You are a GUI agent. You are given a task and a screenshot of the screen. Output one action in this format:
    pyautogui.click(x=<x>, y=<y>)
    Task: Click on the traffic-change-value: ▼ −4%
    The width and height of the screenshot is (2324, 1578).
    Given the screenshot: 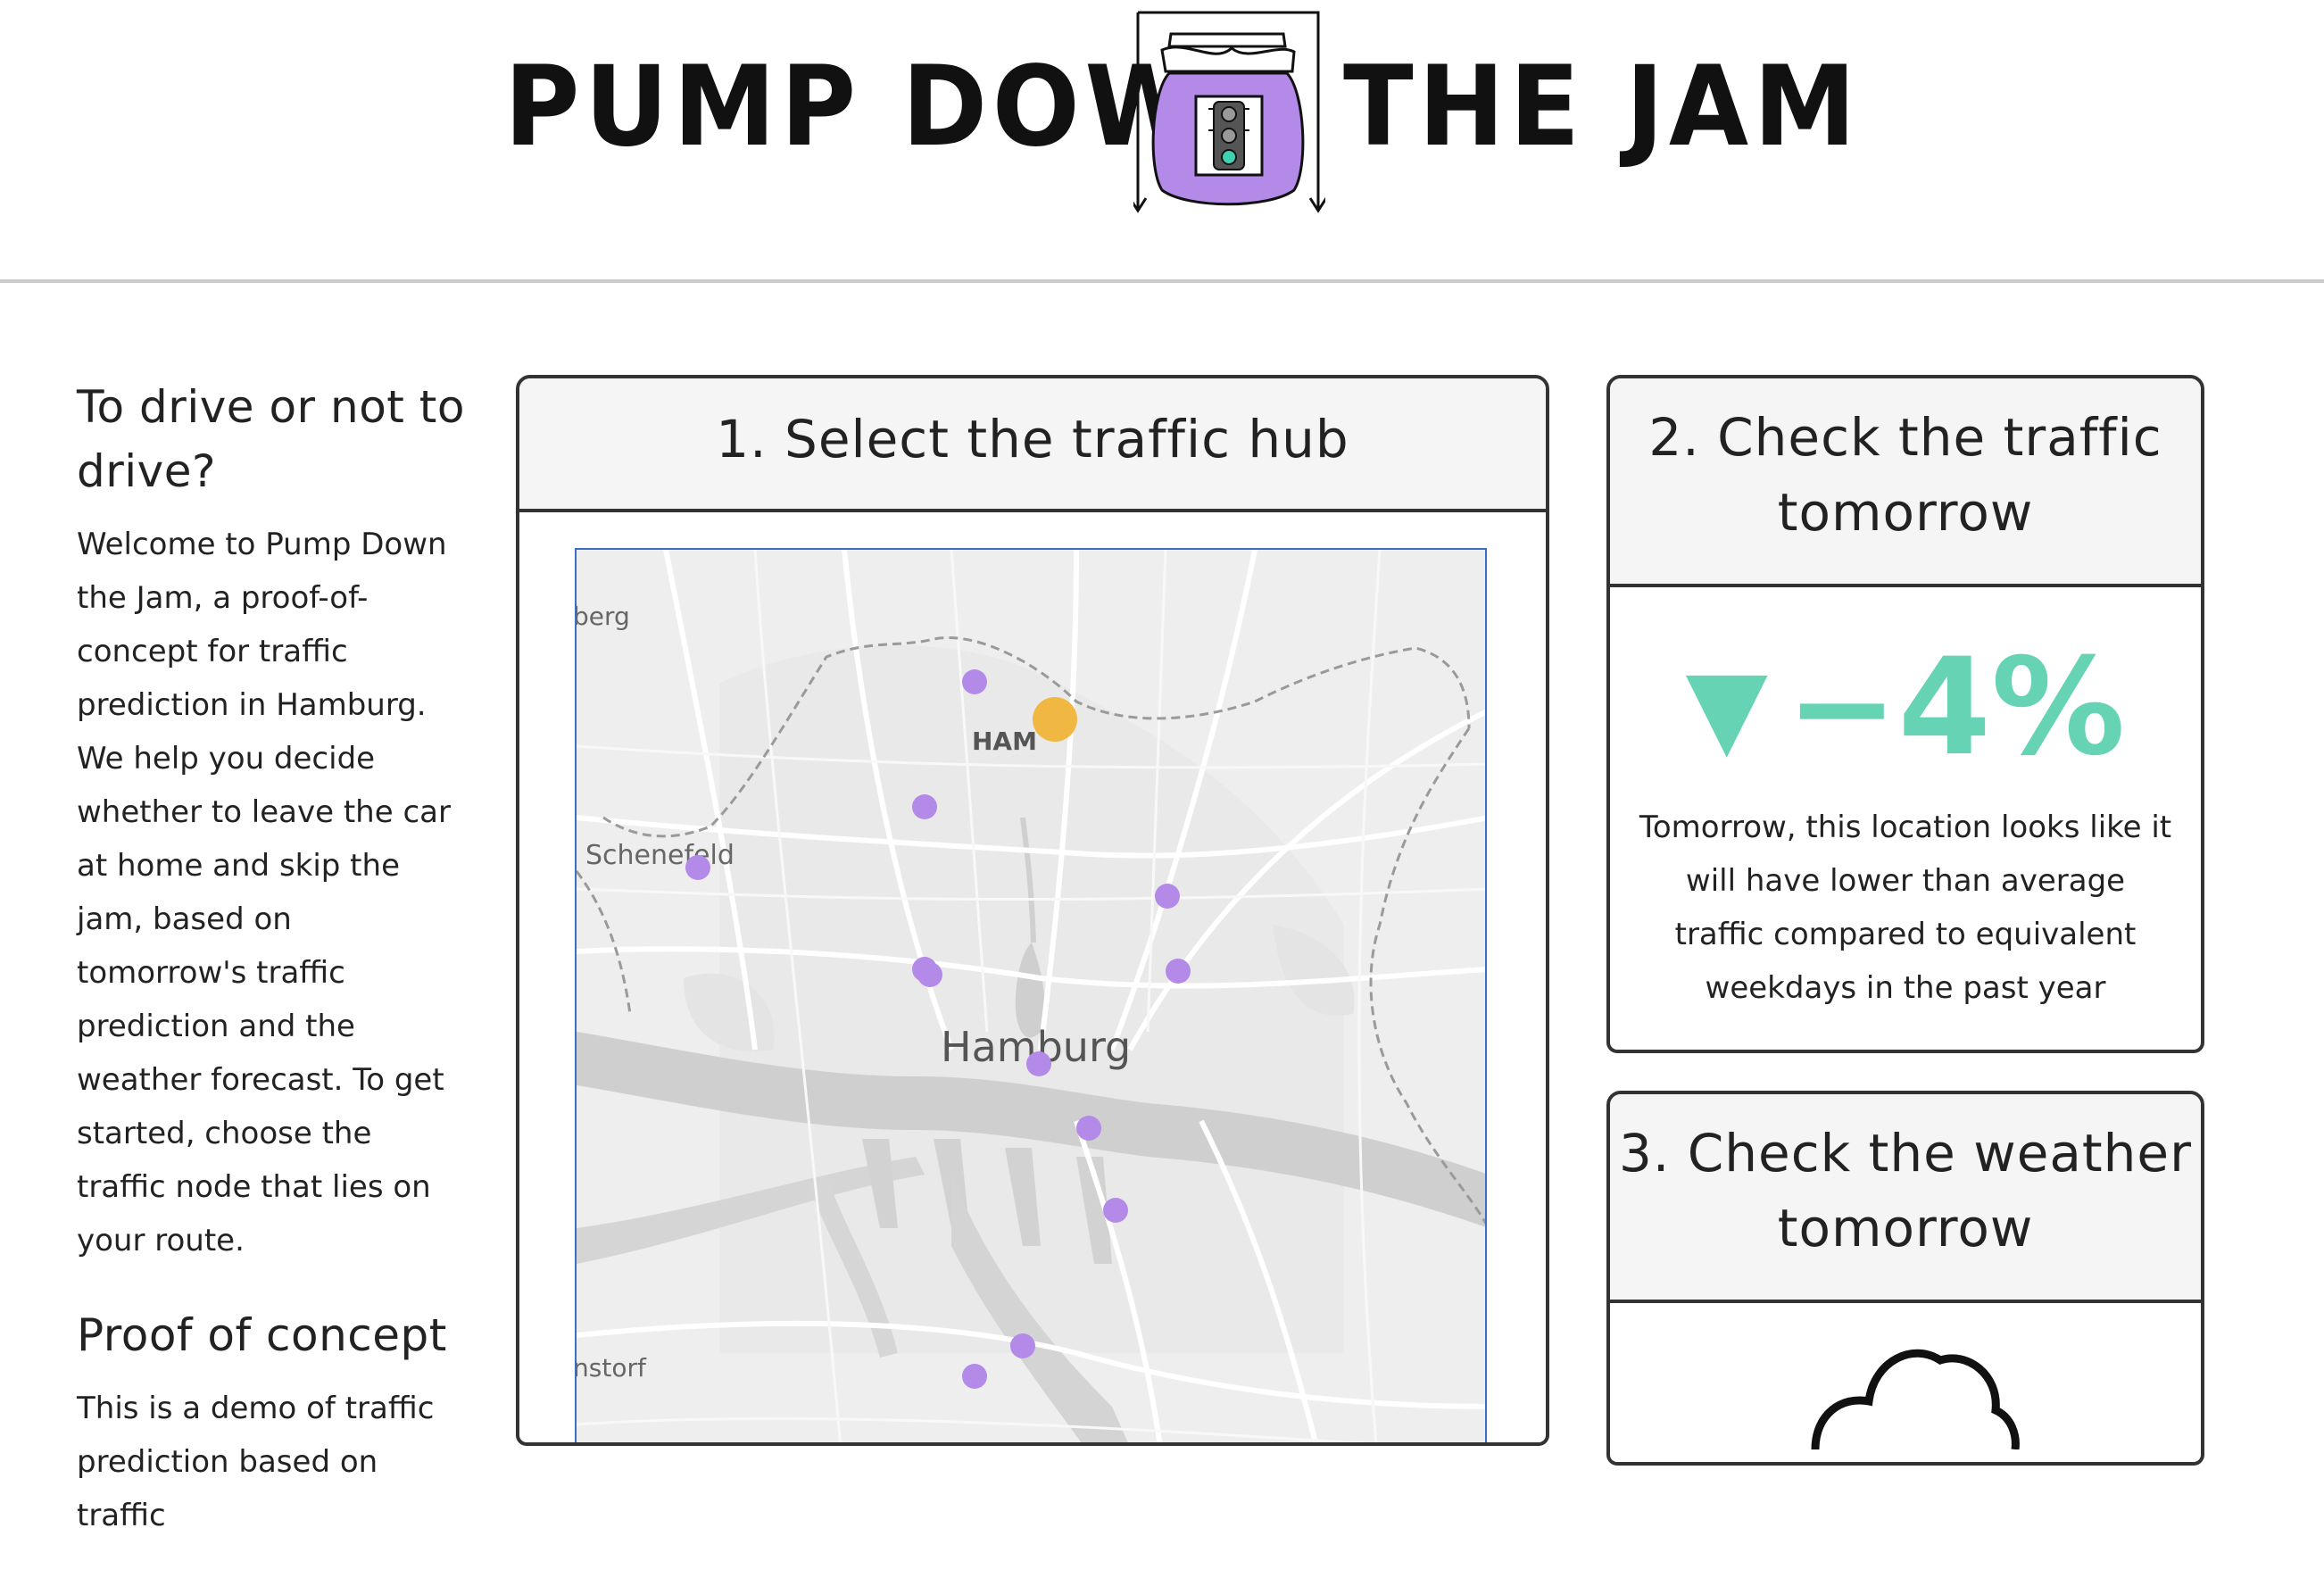 What is the action you would take?
    pyautogui.click(x=1905, y=709)
    